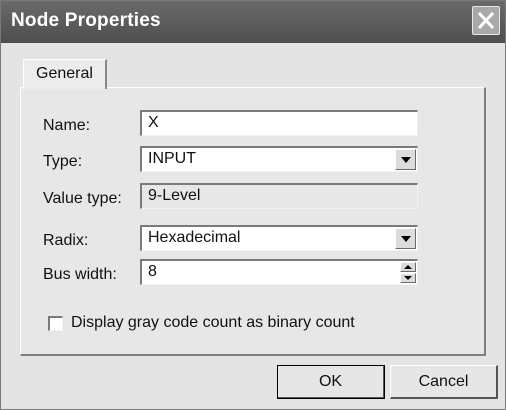 Image resolution: width=506 pixels, height=410 pixels. Describe the element at coordinates (66, 240) in the screenshot. I see `radix-label: Radix:` at that location.